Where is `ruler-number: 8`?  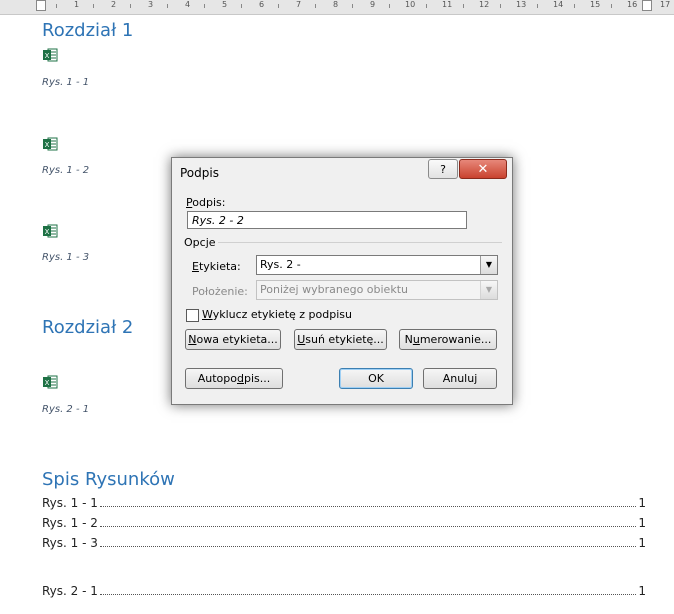
ruler-number: 8 is located at coordinates (336, 4).